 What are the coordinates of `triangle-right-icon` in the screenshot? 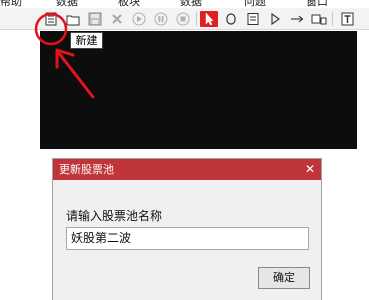 It's located at (275, 19).